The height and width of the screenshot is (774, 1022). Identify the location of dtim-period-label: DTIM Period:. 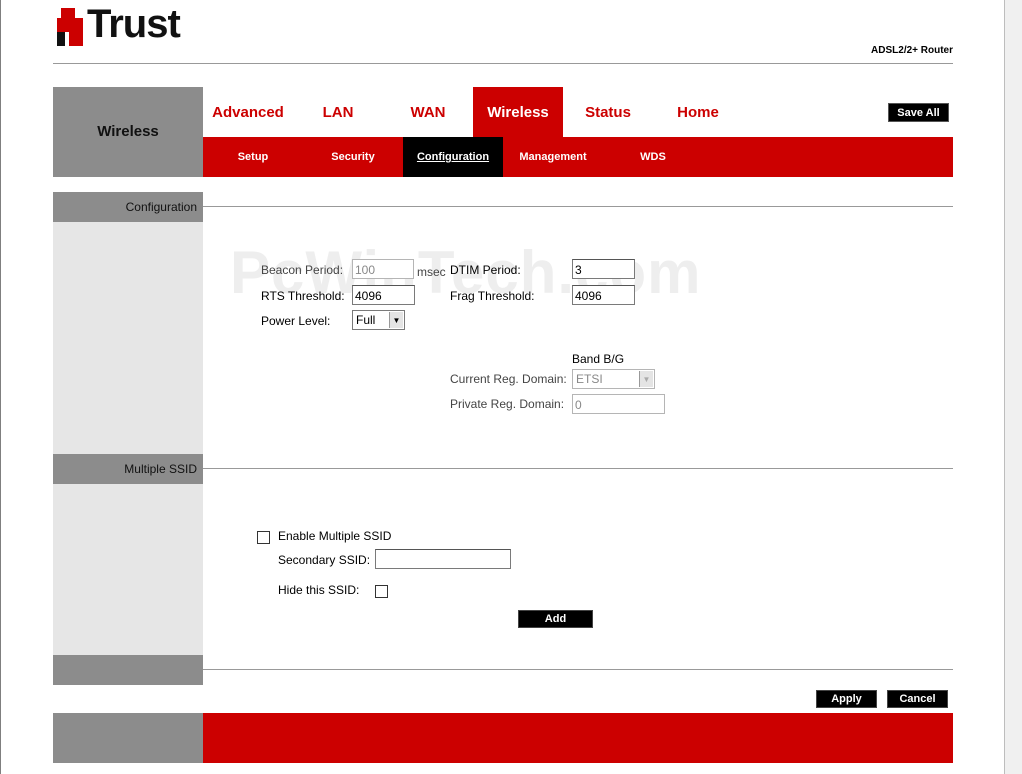
(485, 270).